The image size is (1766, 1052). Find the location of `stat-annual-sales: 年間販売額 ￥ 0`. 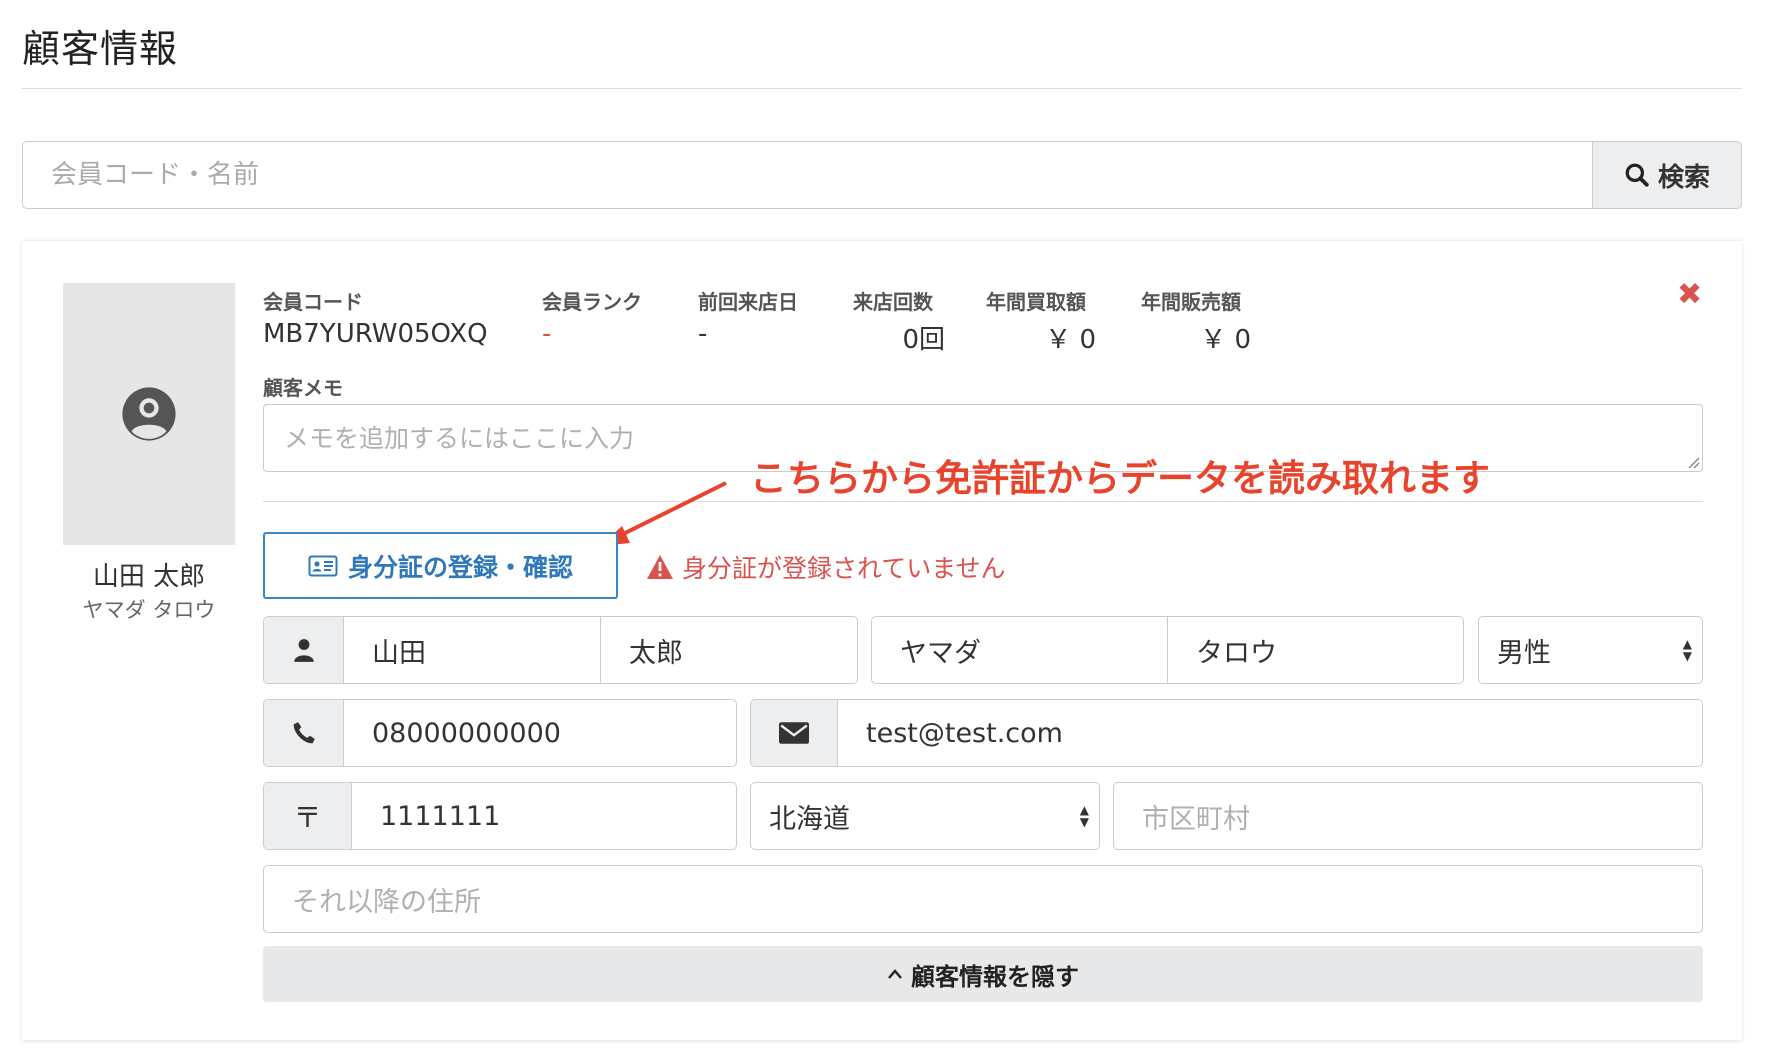

stat-annual-sales: 年間販売額 ￥ 0 is located at coordinates (1196, 321).